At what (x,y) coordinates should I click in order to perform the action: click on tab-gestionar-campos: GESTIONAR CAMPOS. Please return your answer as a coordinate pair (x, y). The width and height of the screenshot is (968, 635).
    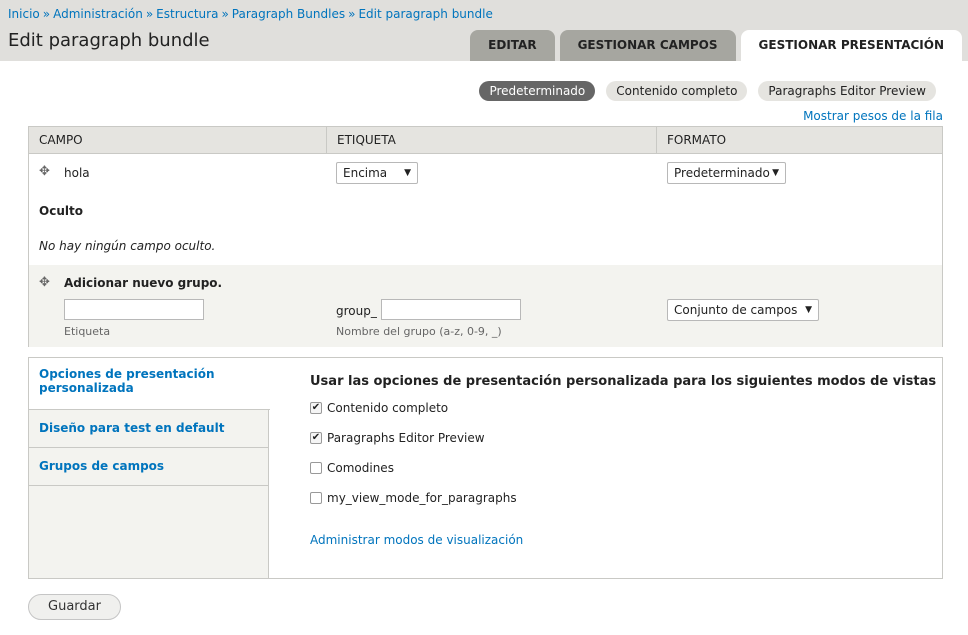
    Looking at the image, I should click on (647, 45).